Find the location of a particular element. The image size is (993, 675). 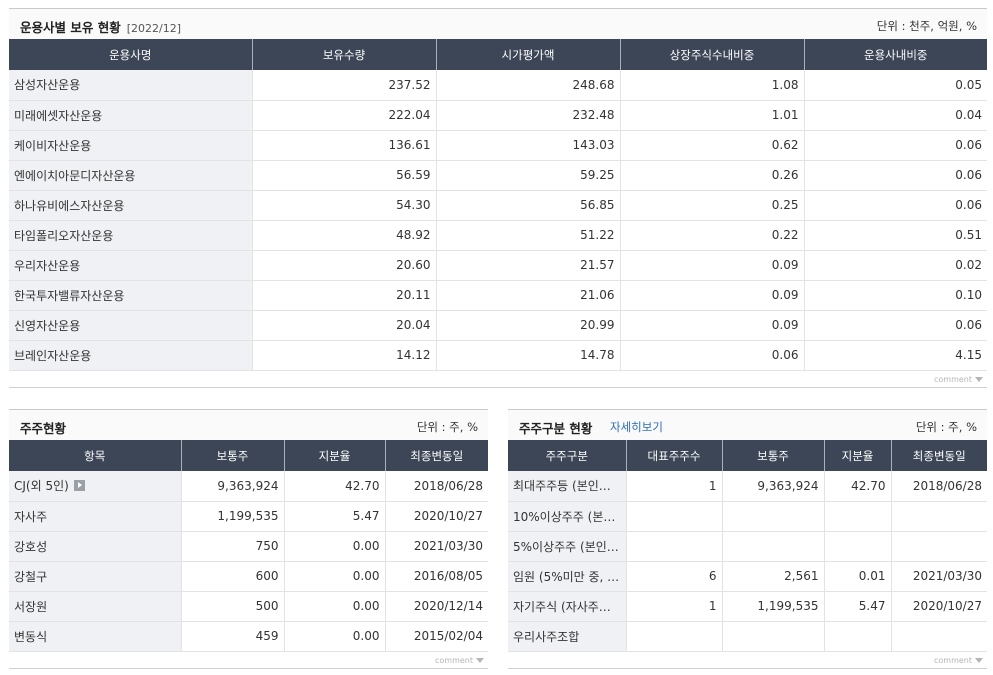

listed-share-ratio-cell: 0.06 is located at coordinates (712, 355).